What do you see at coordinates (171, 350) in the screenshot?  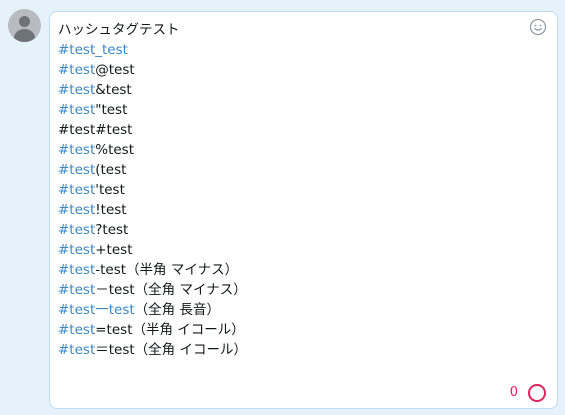 I see `plain-text: ＝test（全角 イコール）` at bounding box center [171, 350].